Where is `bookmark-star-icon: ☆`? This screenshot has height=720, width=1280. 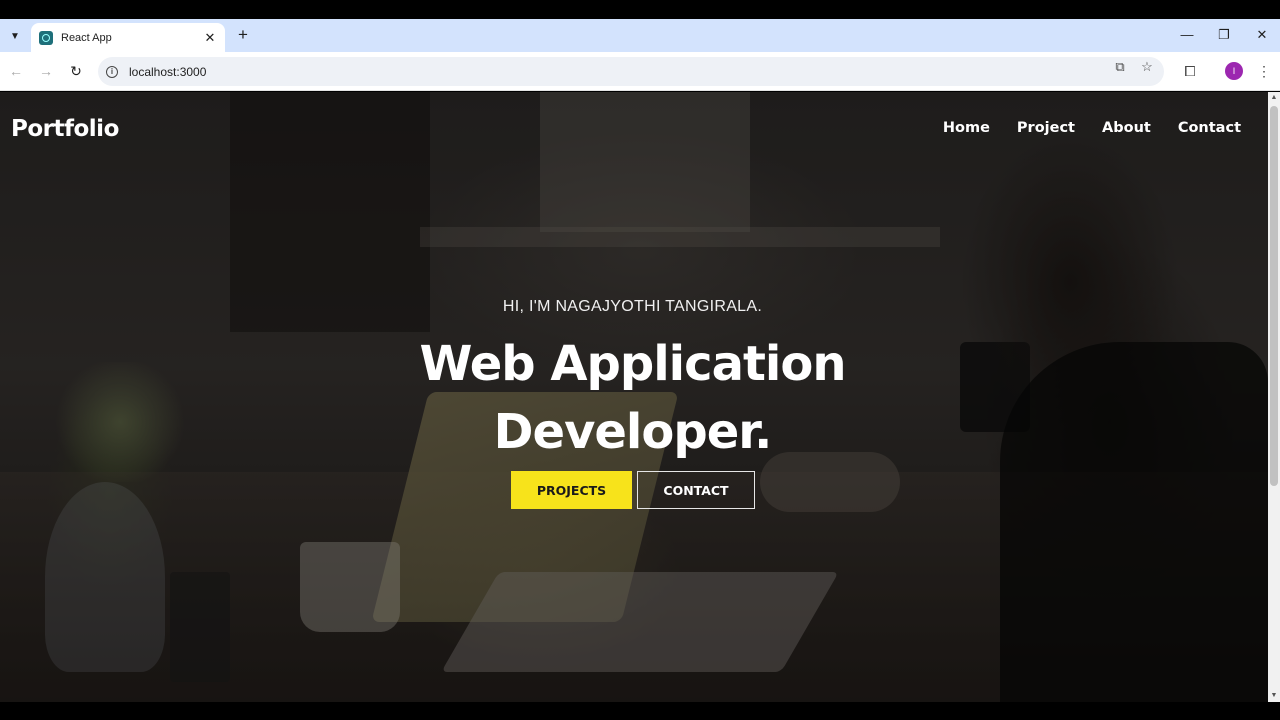
bookmark-star-icon: ☆ is located at coordinates (1147, 67).